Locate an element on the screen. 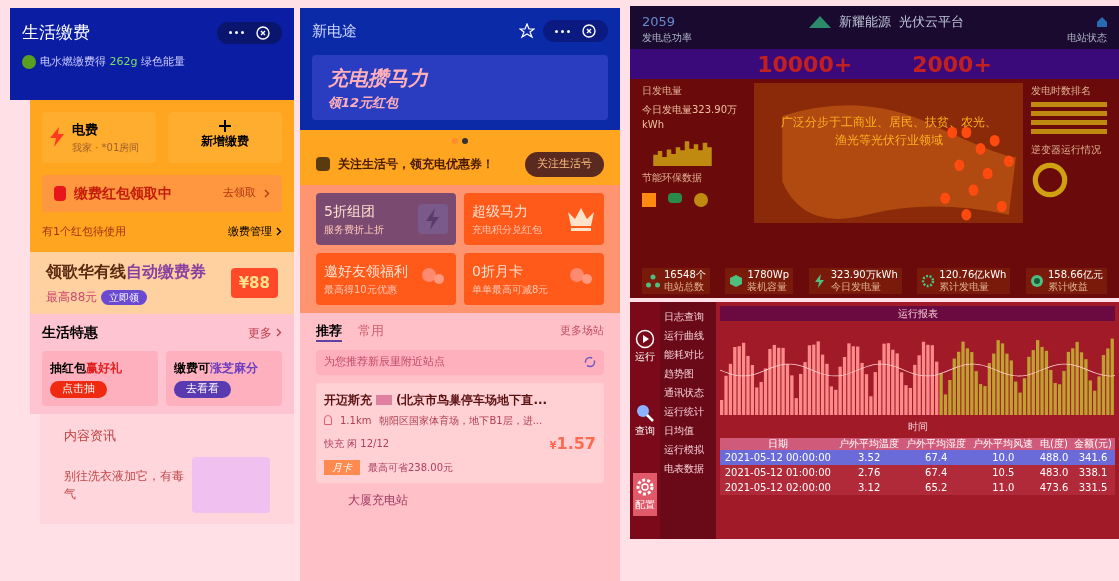 Image resolution: width=1119 pixels, height=581 pixels. search-icon is located at coordinates (645, 413).